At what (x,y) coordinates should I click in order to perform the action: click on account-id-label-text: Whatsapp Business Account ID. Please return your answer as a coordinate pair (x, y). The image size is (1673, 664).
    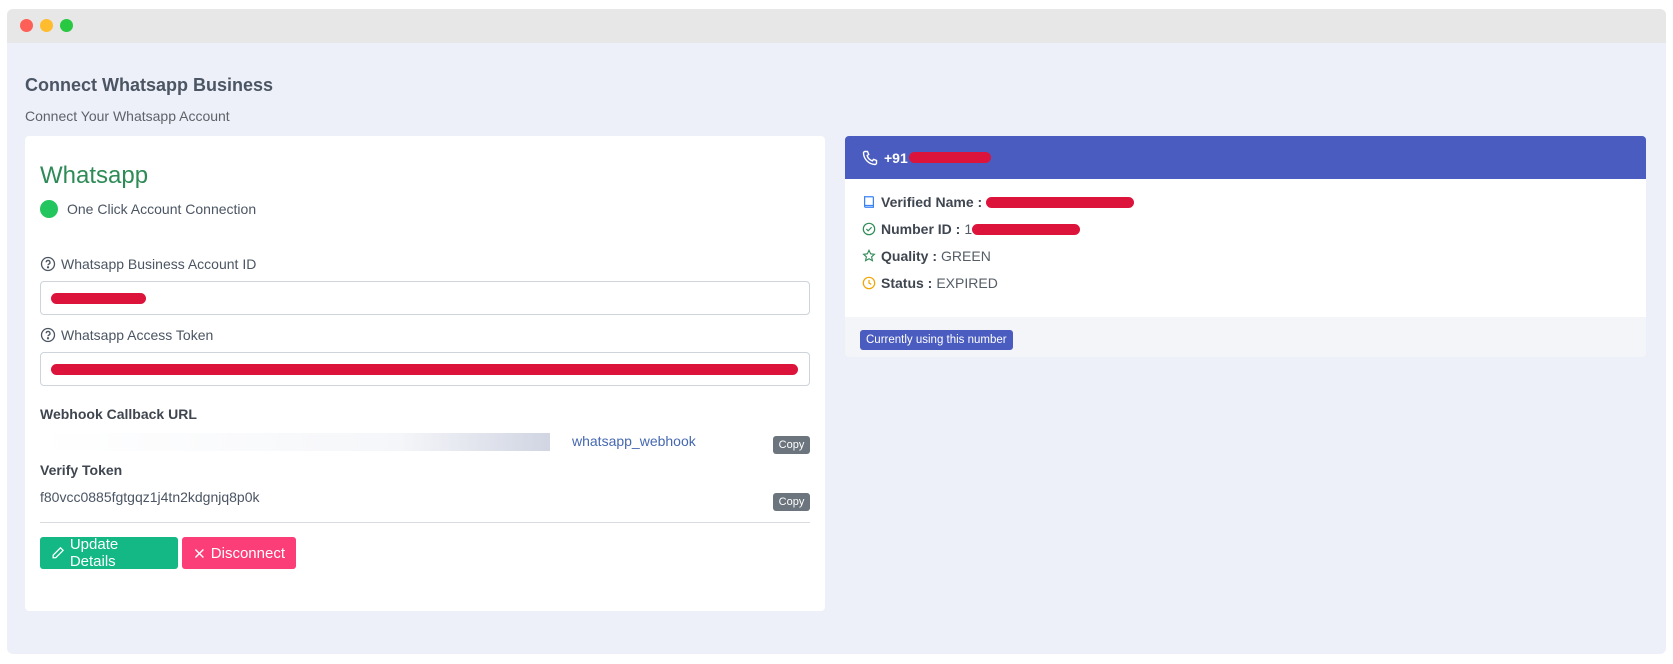
    Looking at the image, I should click on (159, 264).